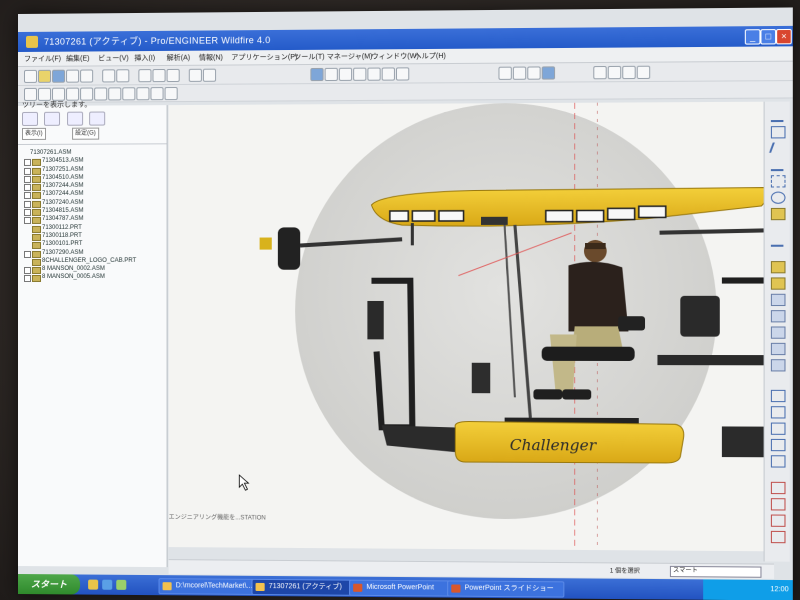  I want to click on maximize-button: □, so click(768, 37).